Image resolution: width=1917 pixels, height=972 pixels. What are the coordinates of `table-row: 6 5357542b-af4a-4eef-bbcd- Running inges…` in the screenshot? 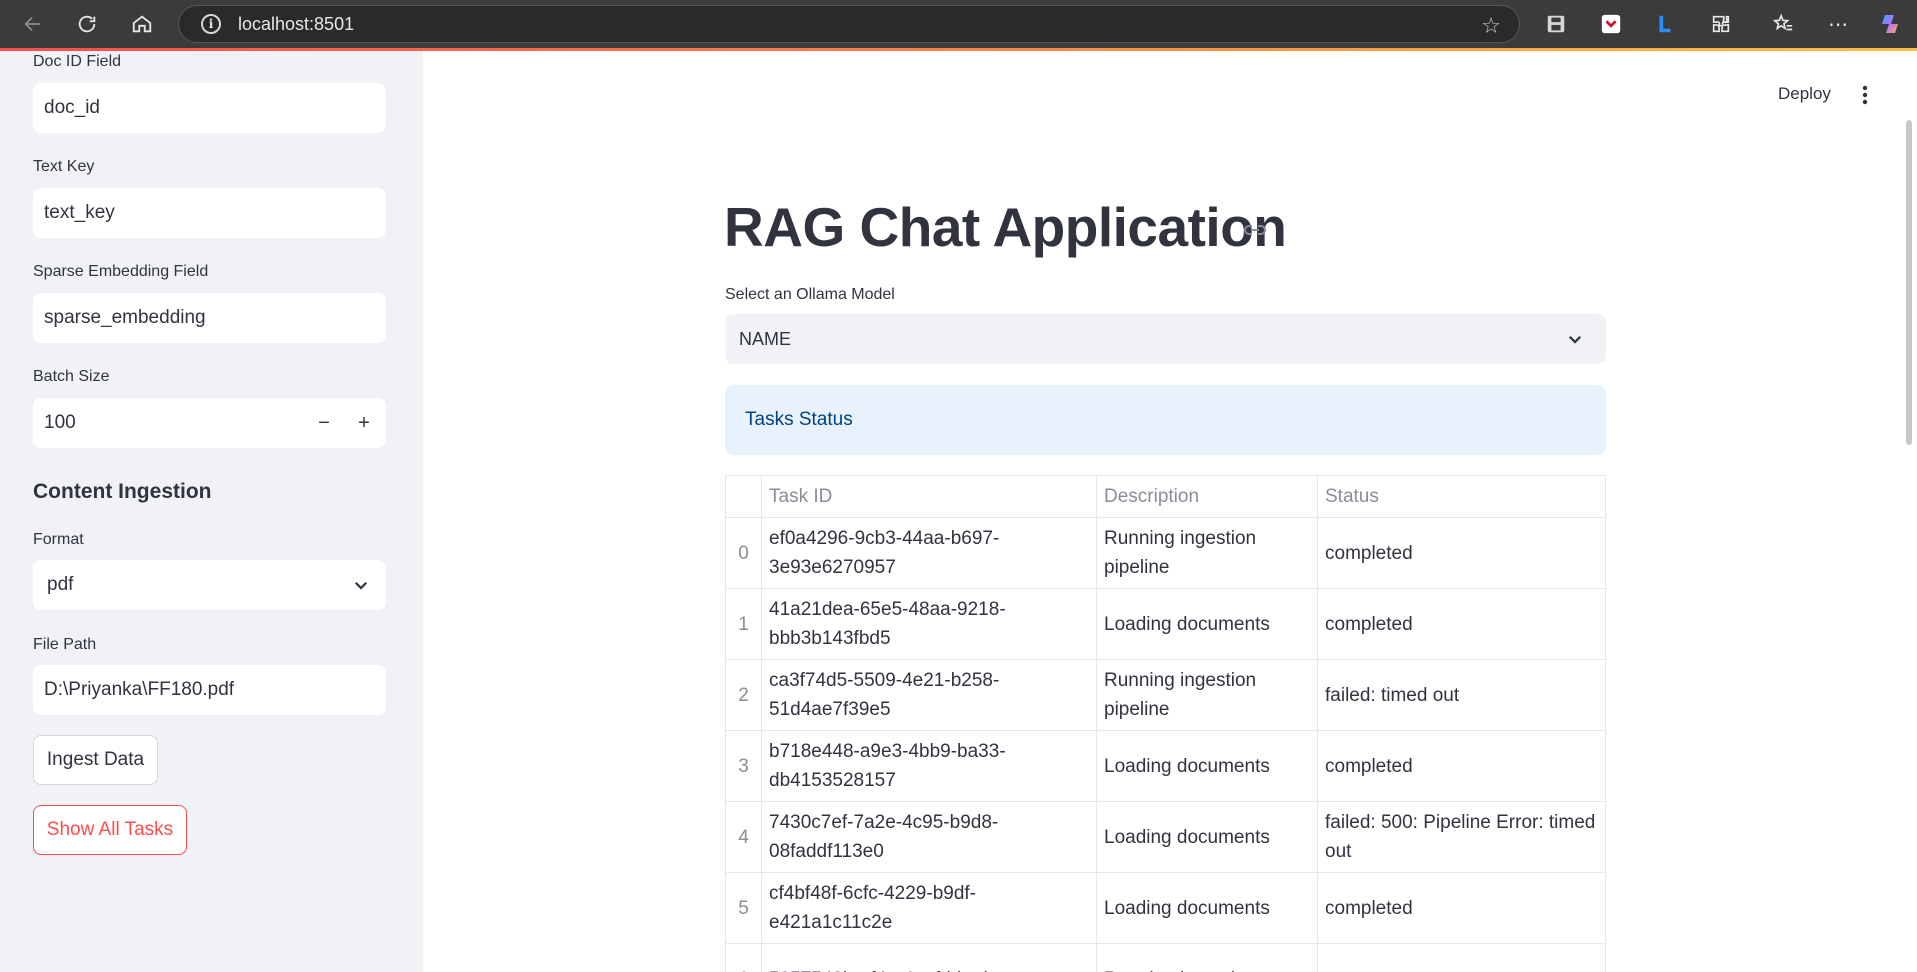 It's located at (1165, 957).